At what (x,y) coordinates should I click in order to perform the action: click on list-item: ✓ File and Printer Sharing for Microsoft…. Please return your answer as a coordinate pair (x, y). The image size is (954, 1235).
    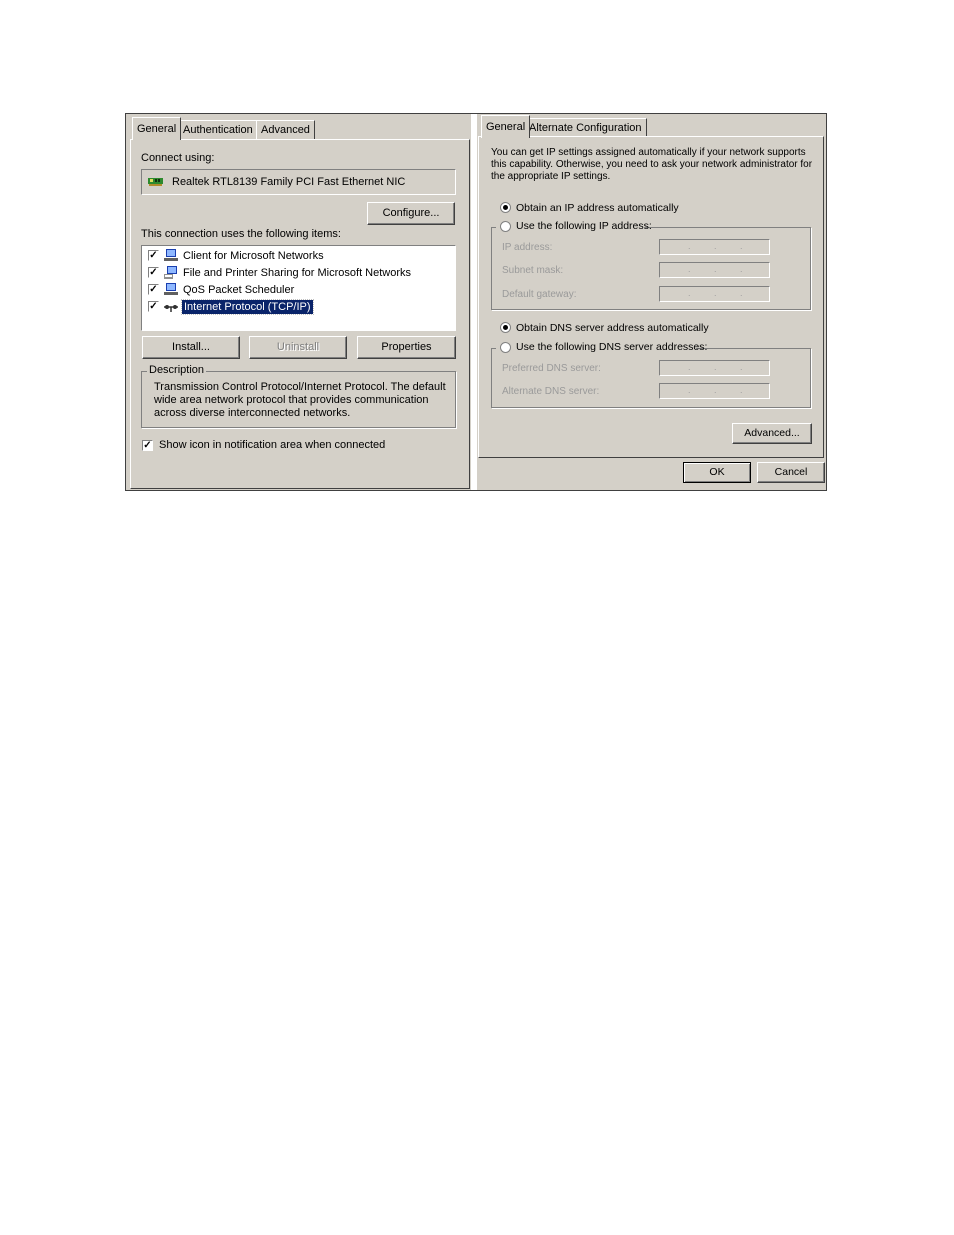
    Looking at the image, I should click on (297, 273).